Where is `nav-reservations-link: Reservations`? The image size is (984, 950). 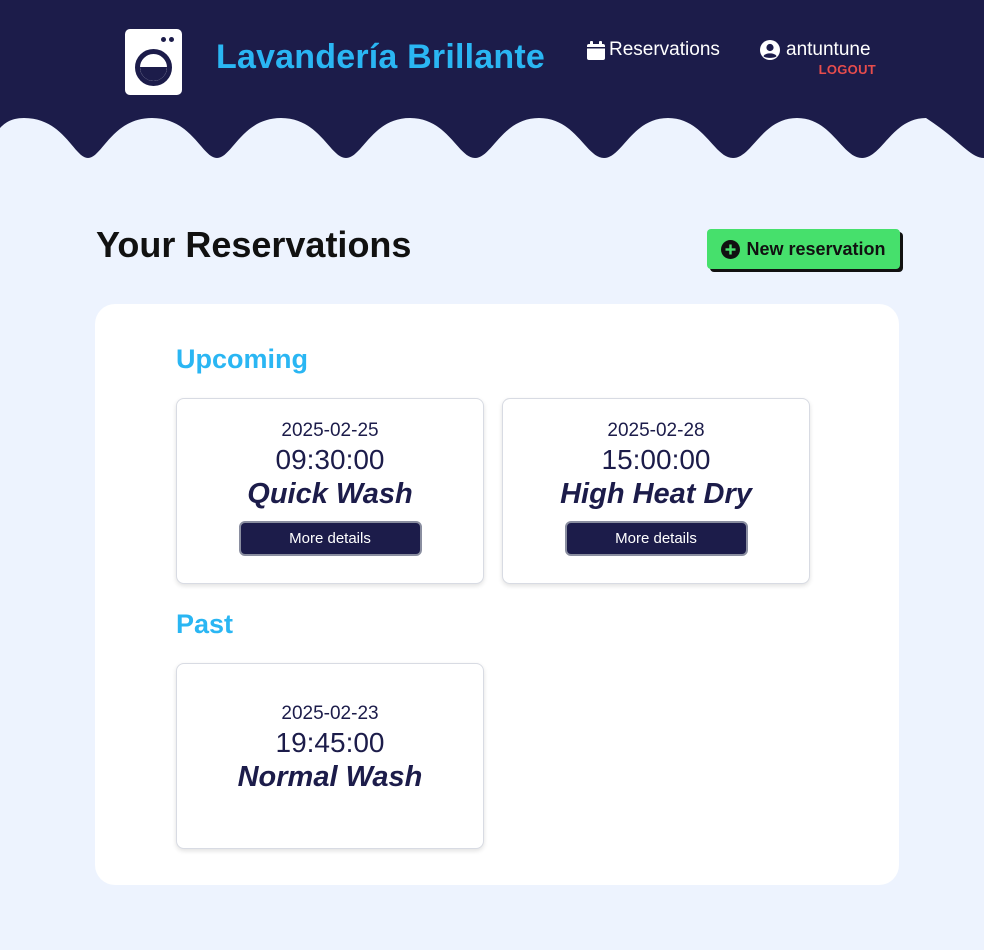
nav-reservations-link: Reservations is located at coordinates (653, 50).